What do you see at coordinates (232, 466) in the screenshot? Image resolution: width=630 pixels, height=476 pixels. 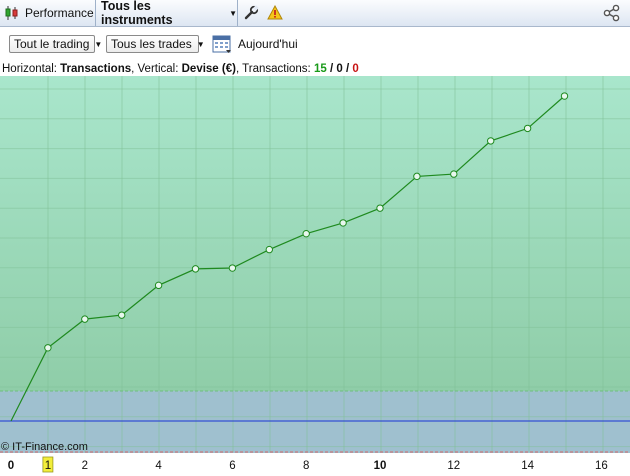 I see `x-tick-label: 6` at bounding box center [232, 466].